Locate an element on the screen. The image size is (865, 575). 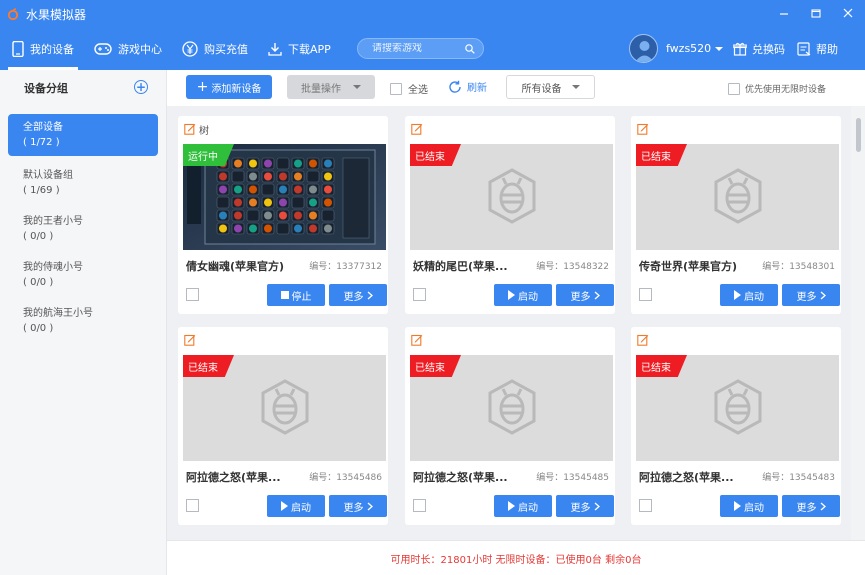
scrollbar-thumb is located at coordinates (858, 135).